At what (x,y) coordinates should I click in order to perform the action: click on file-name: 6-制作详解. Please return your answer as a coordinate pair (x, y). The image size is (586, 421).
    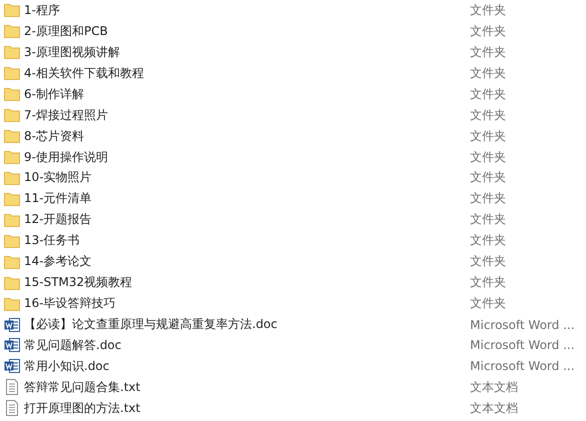
    Looking at the image, I should click on (54, 94).